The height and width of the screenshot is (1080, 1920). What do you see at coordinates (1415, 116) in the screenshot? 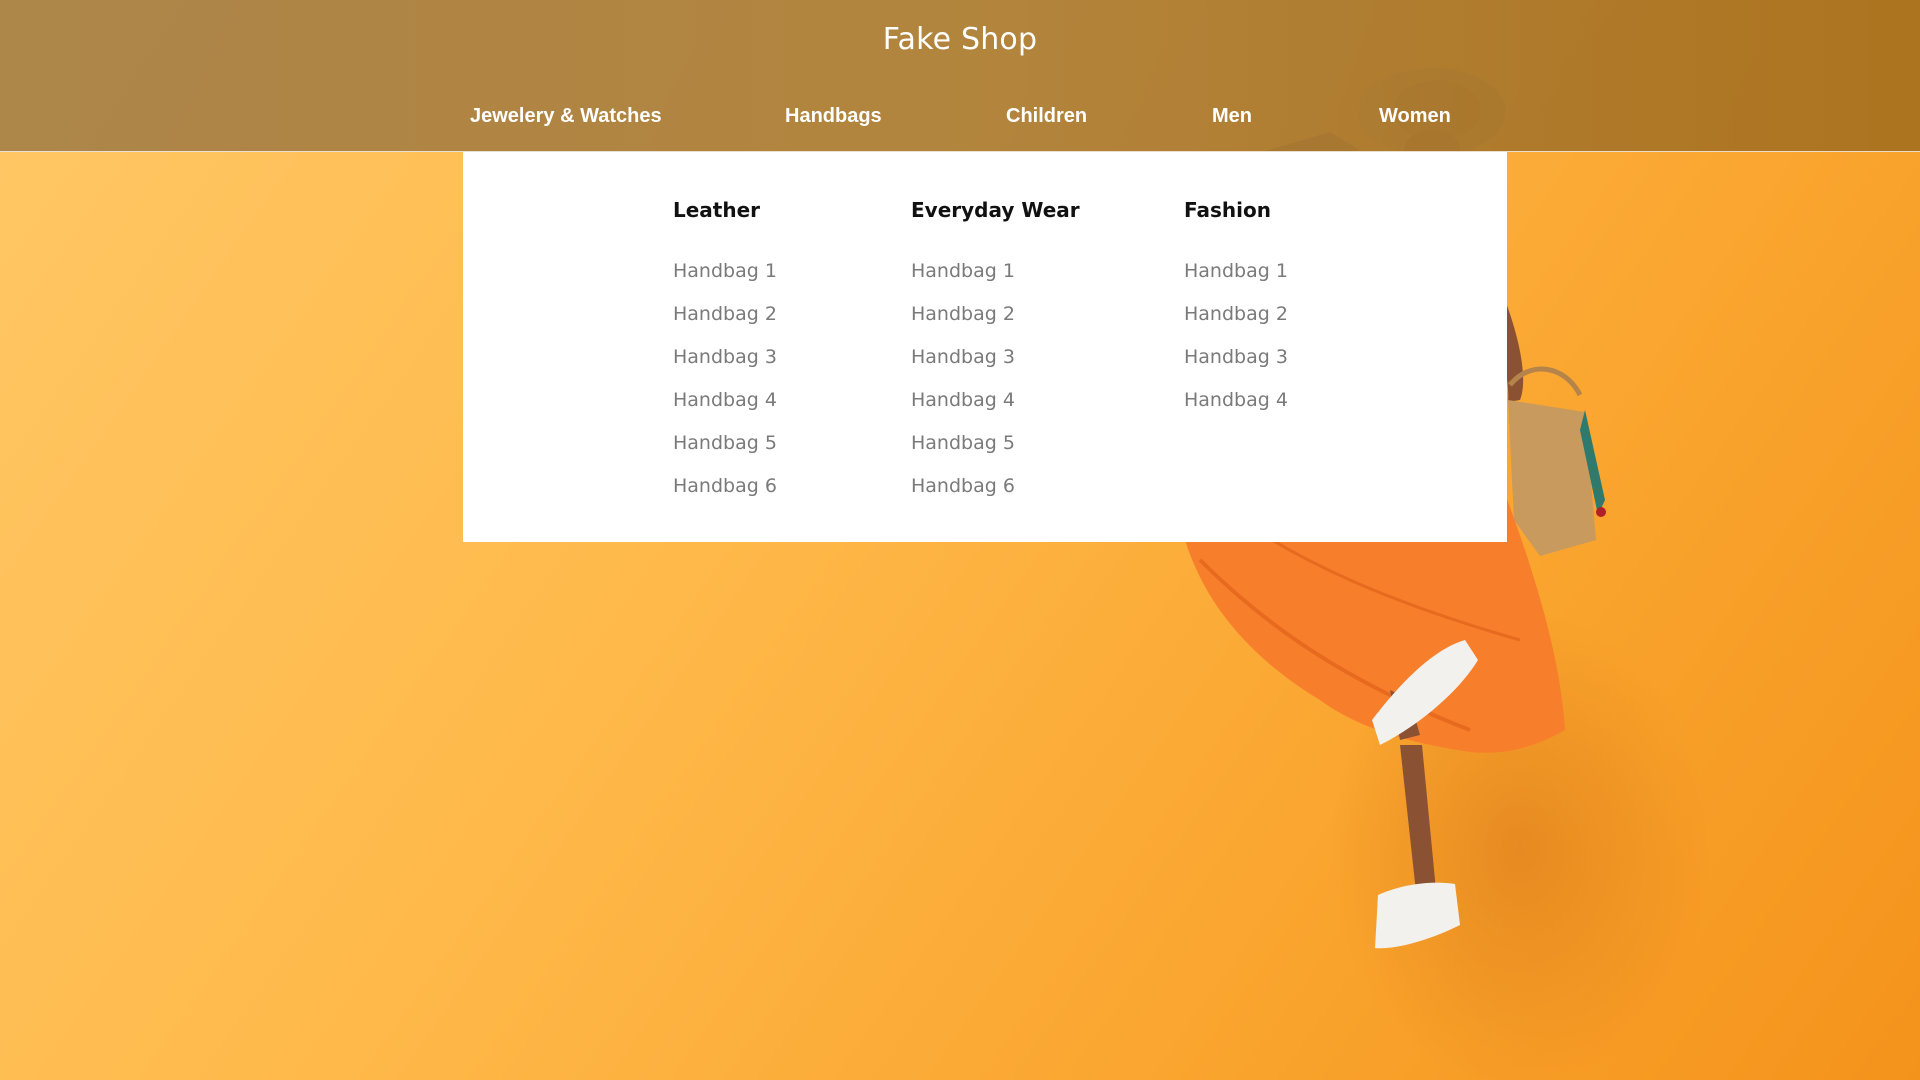
I see `nav-item-women: Women` at bounding box center [1415, 116].